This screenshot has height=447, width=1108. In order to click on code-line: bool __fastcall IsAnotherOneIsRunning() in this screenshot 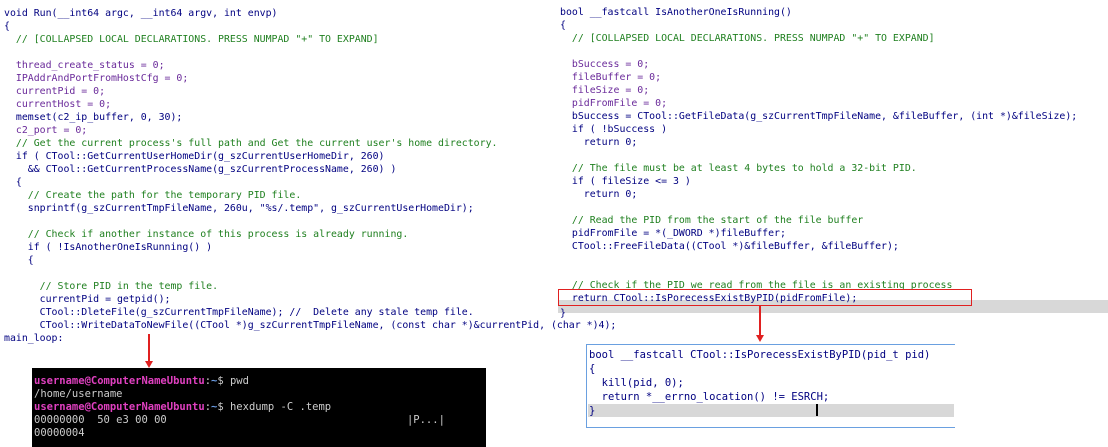, I will do `click(676, 12)`.